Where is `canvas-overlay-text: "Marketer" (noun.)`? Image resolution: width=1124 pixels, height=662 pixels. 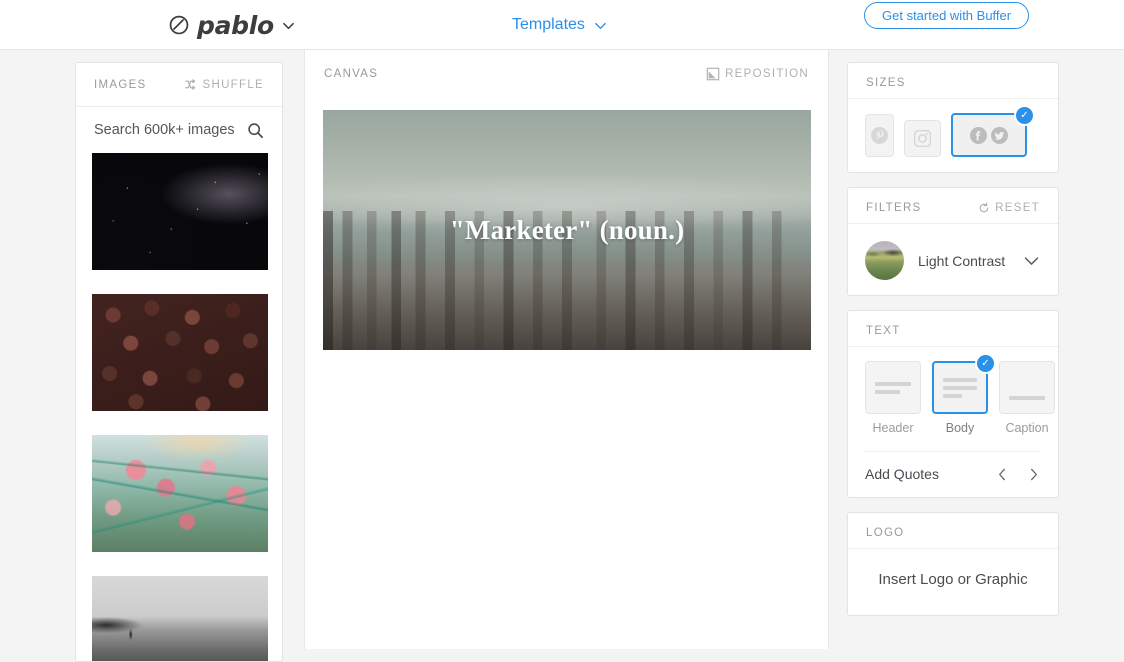 canvas-overlay-text: "Marketer" (noun.) is located at coordinates (567, 230).